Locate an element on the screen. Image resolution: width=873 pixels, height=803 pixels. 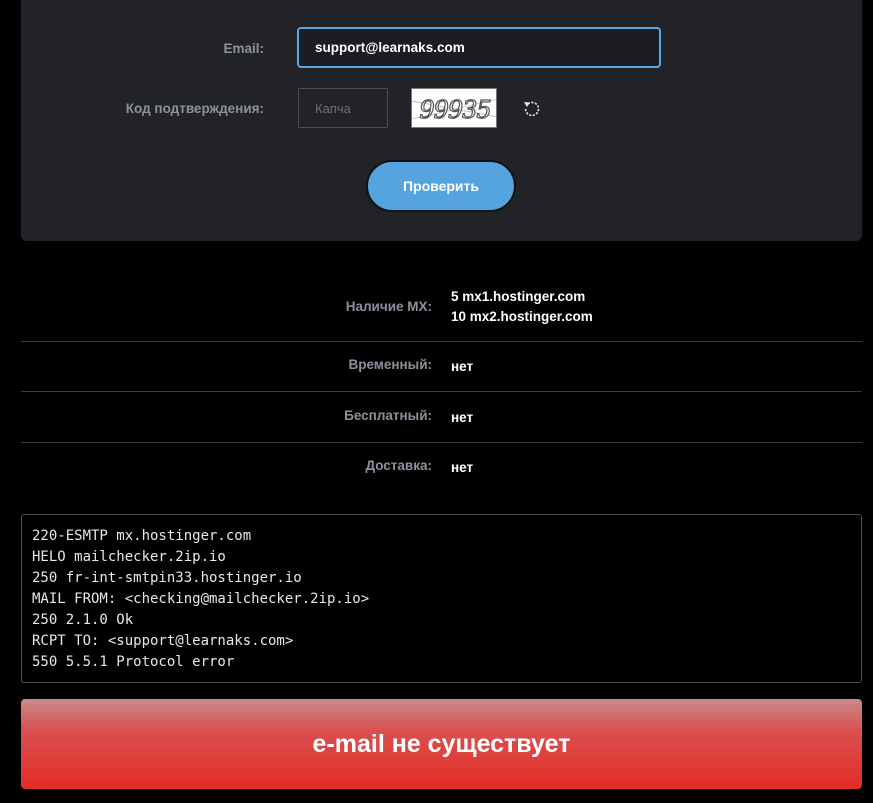
mx-label: Наличие MX: is located at coordinates (388, 306).